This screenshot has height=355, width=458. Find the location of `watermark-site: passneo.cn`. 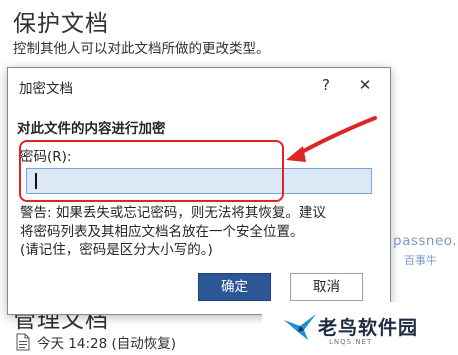

watermark-site: passneo.cn is located at coordinates (425, 241).